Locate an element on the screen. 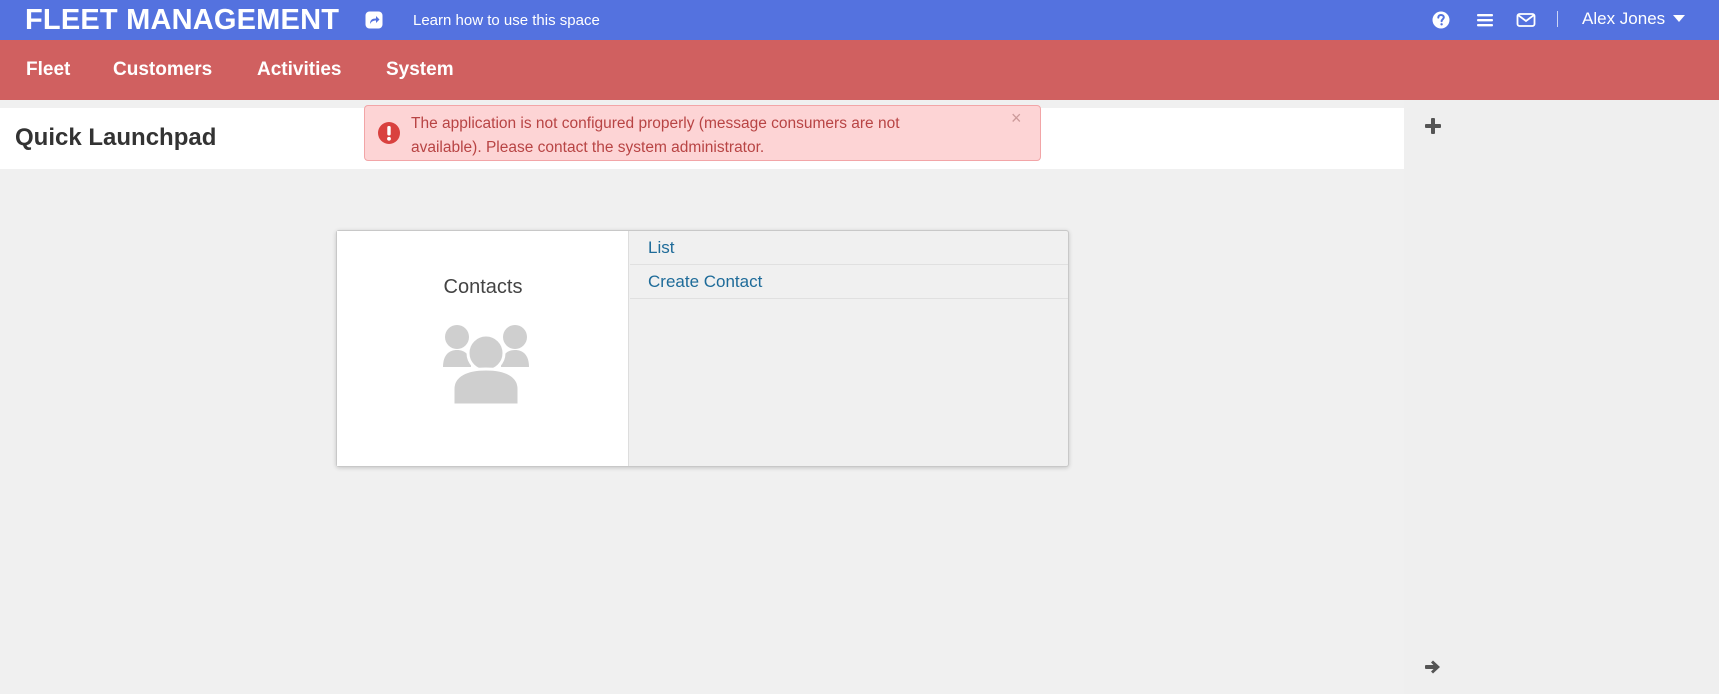 Image resolution: width=1719 pixels, height=694 pixels. card-title: Contacts is located at coordinates (483, 287).